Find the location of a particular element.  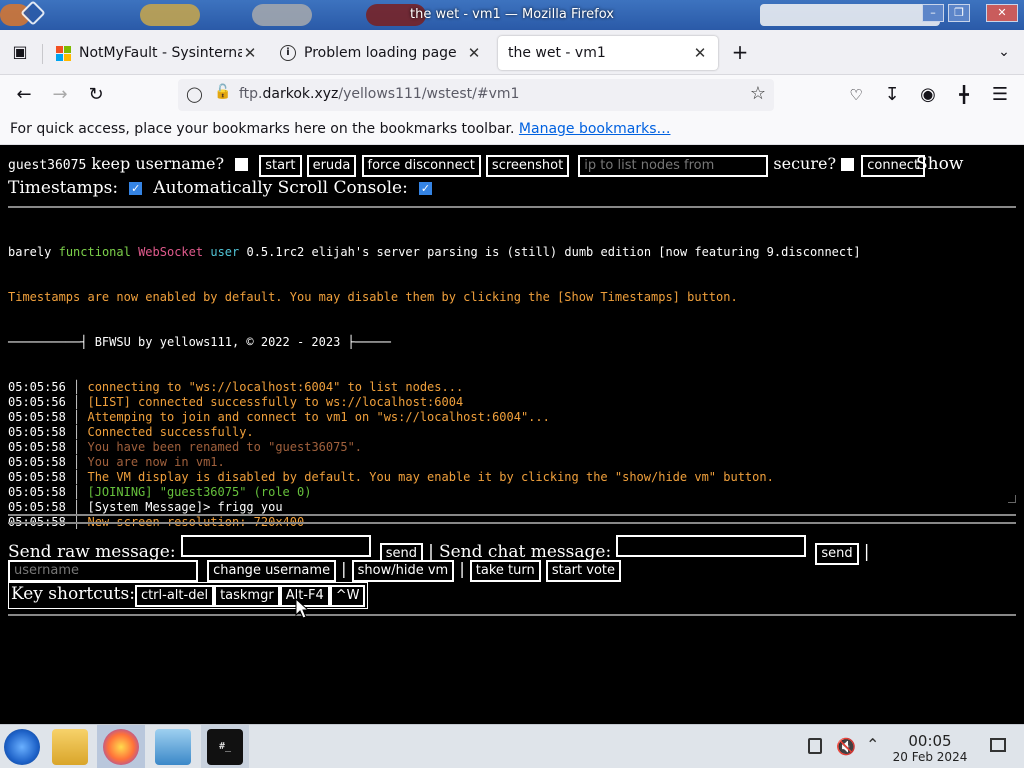

insecure-lock-icon: 🔓 is located at coordinates (222, 92).